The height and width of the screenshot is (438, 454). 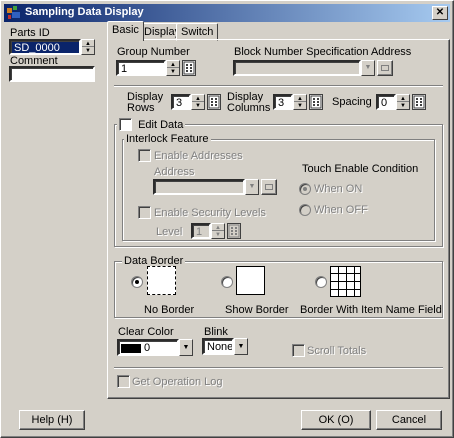 I want to click on scroll-totals-label: Scroll Totals, so click(x=337, y=351).